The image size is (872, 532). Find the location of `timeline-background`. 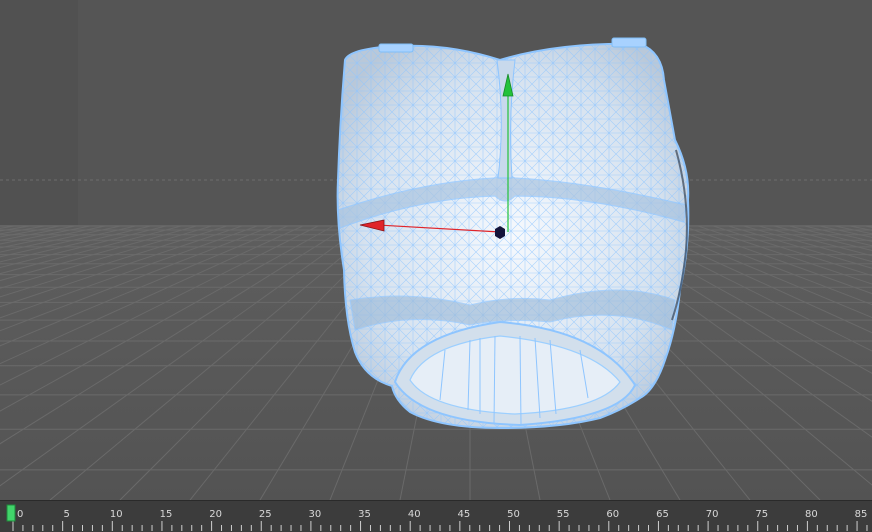

timeline-background is located at coordinates (436, 516).